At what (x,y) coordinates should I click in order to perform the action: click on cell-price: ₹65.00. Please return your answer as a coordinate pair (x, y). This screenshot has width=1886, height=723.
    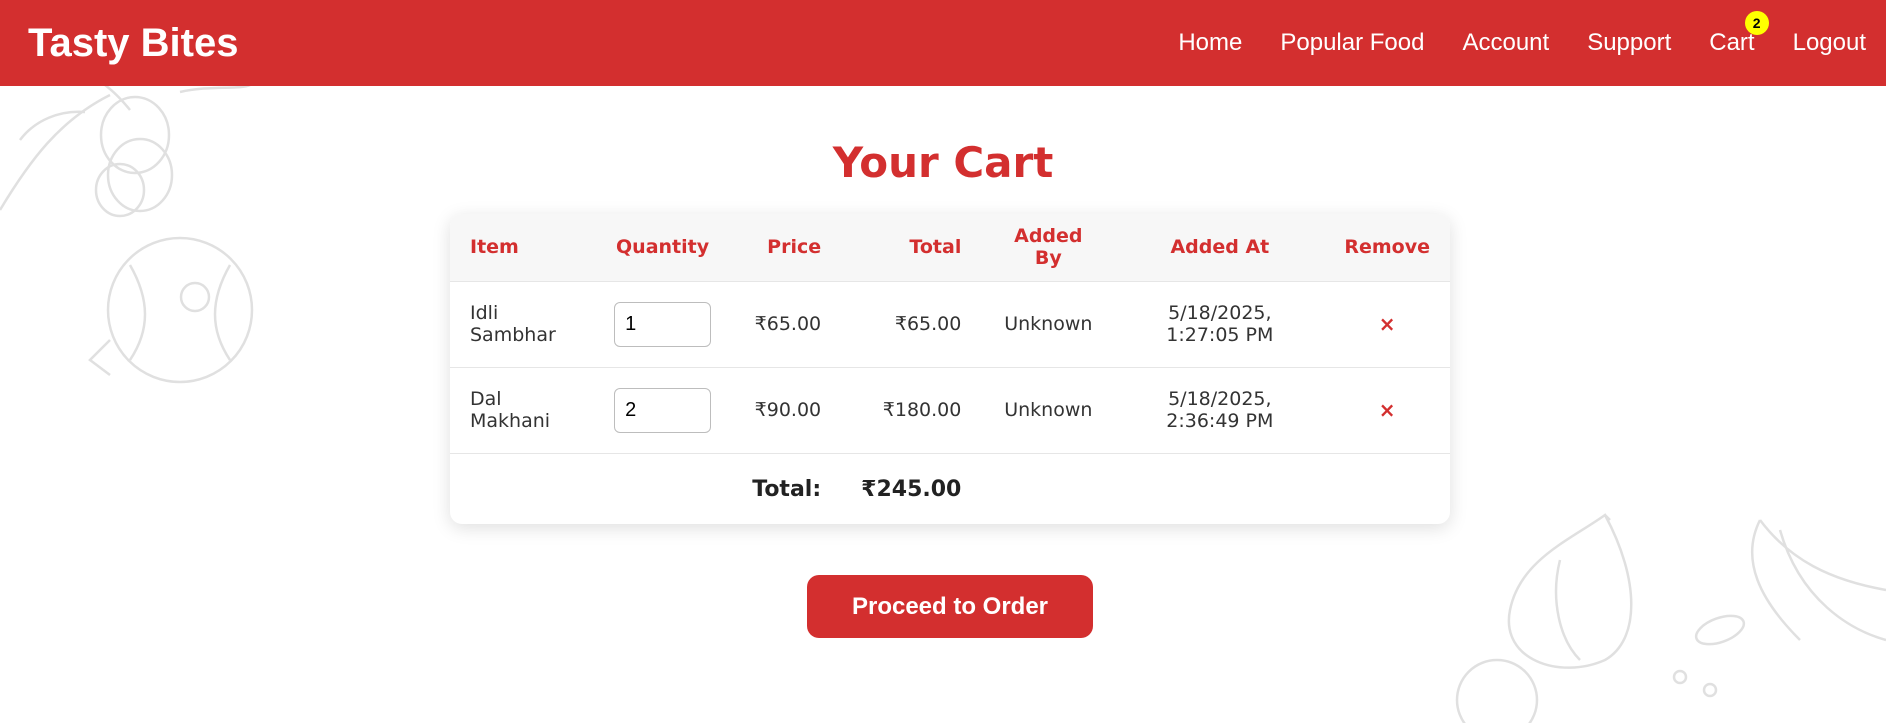
    Looking at the image, I should click on (788, 324).